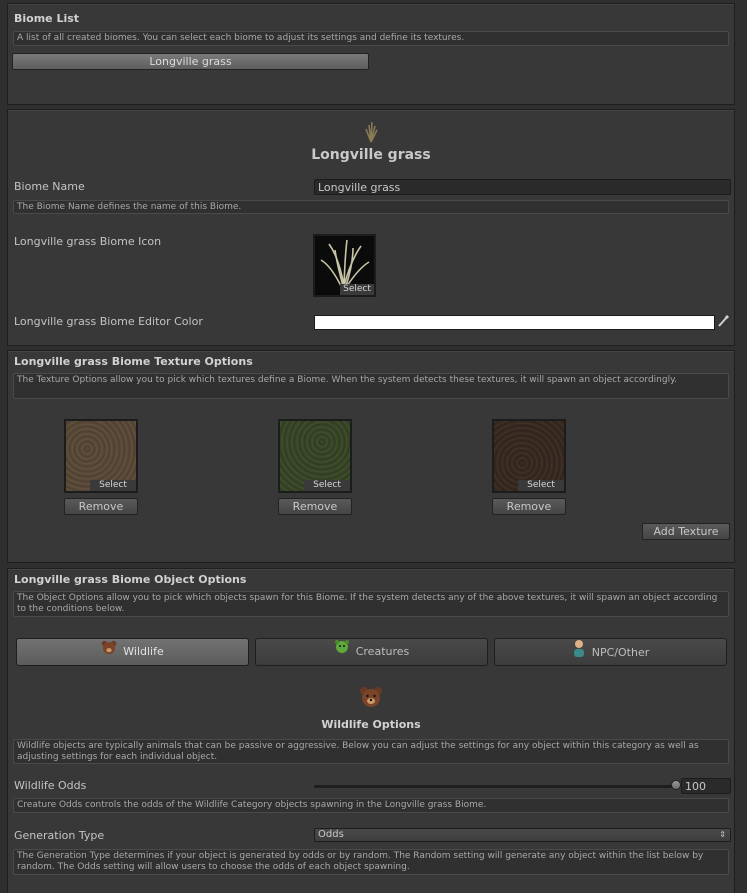  What do you see at coordinates (522, 835) in the screenshot?
I see `generation-type-dropdown: Odds ⇕` at bounding box center [522, 835].